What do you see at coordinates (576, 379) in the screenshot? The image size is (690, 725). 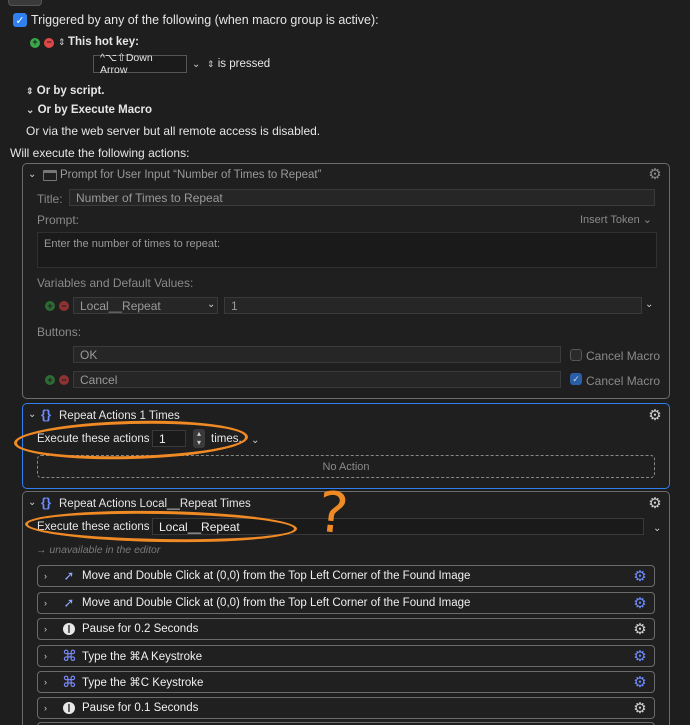 I see `cancel-cancel-macro-checkbox: ✓` at bounding box center [576, 379].